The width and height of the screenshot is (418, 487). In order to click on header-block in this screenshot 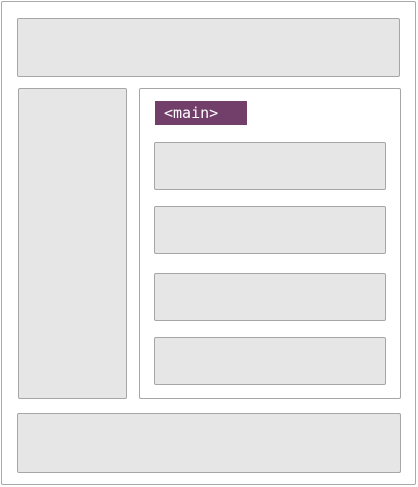, I will do `click(208, 47)`.